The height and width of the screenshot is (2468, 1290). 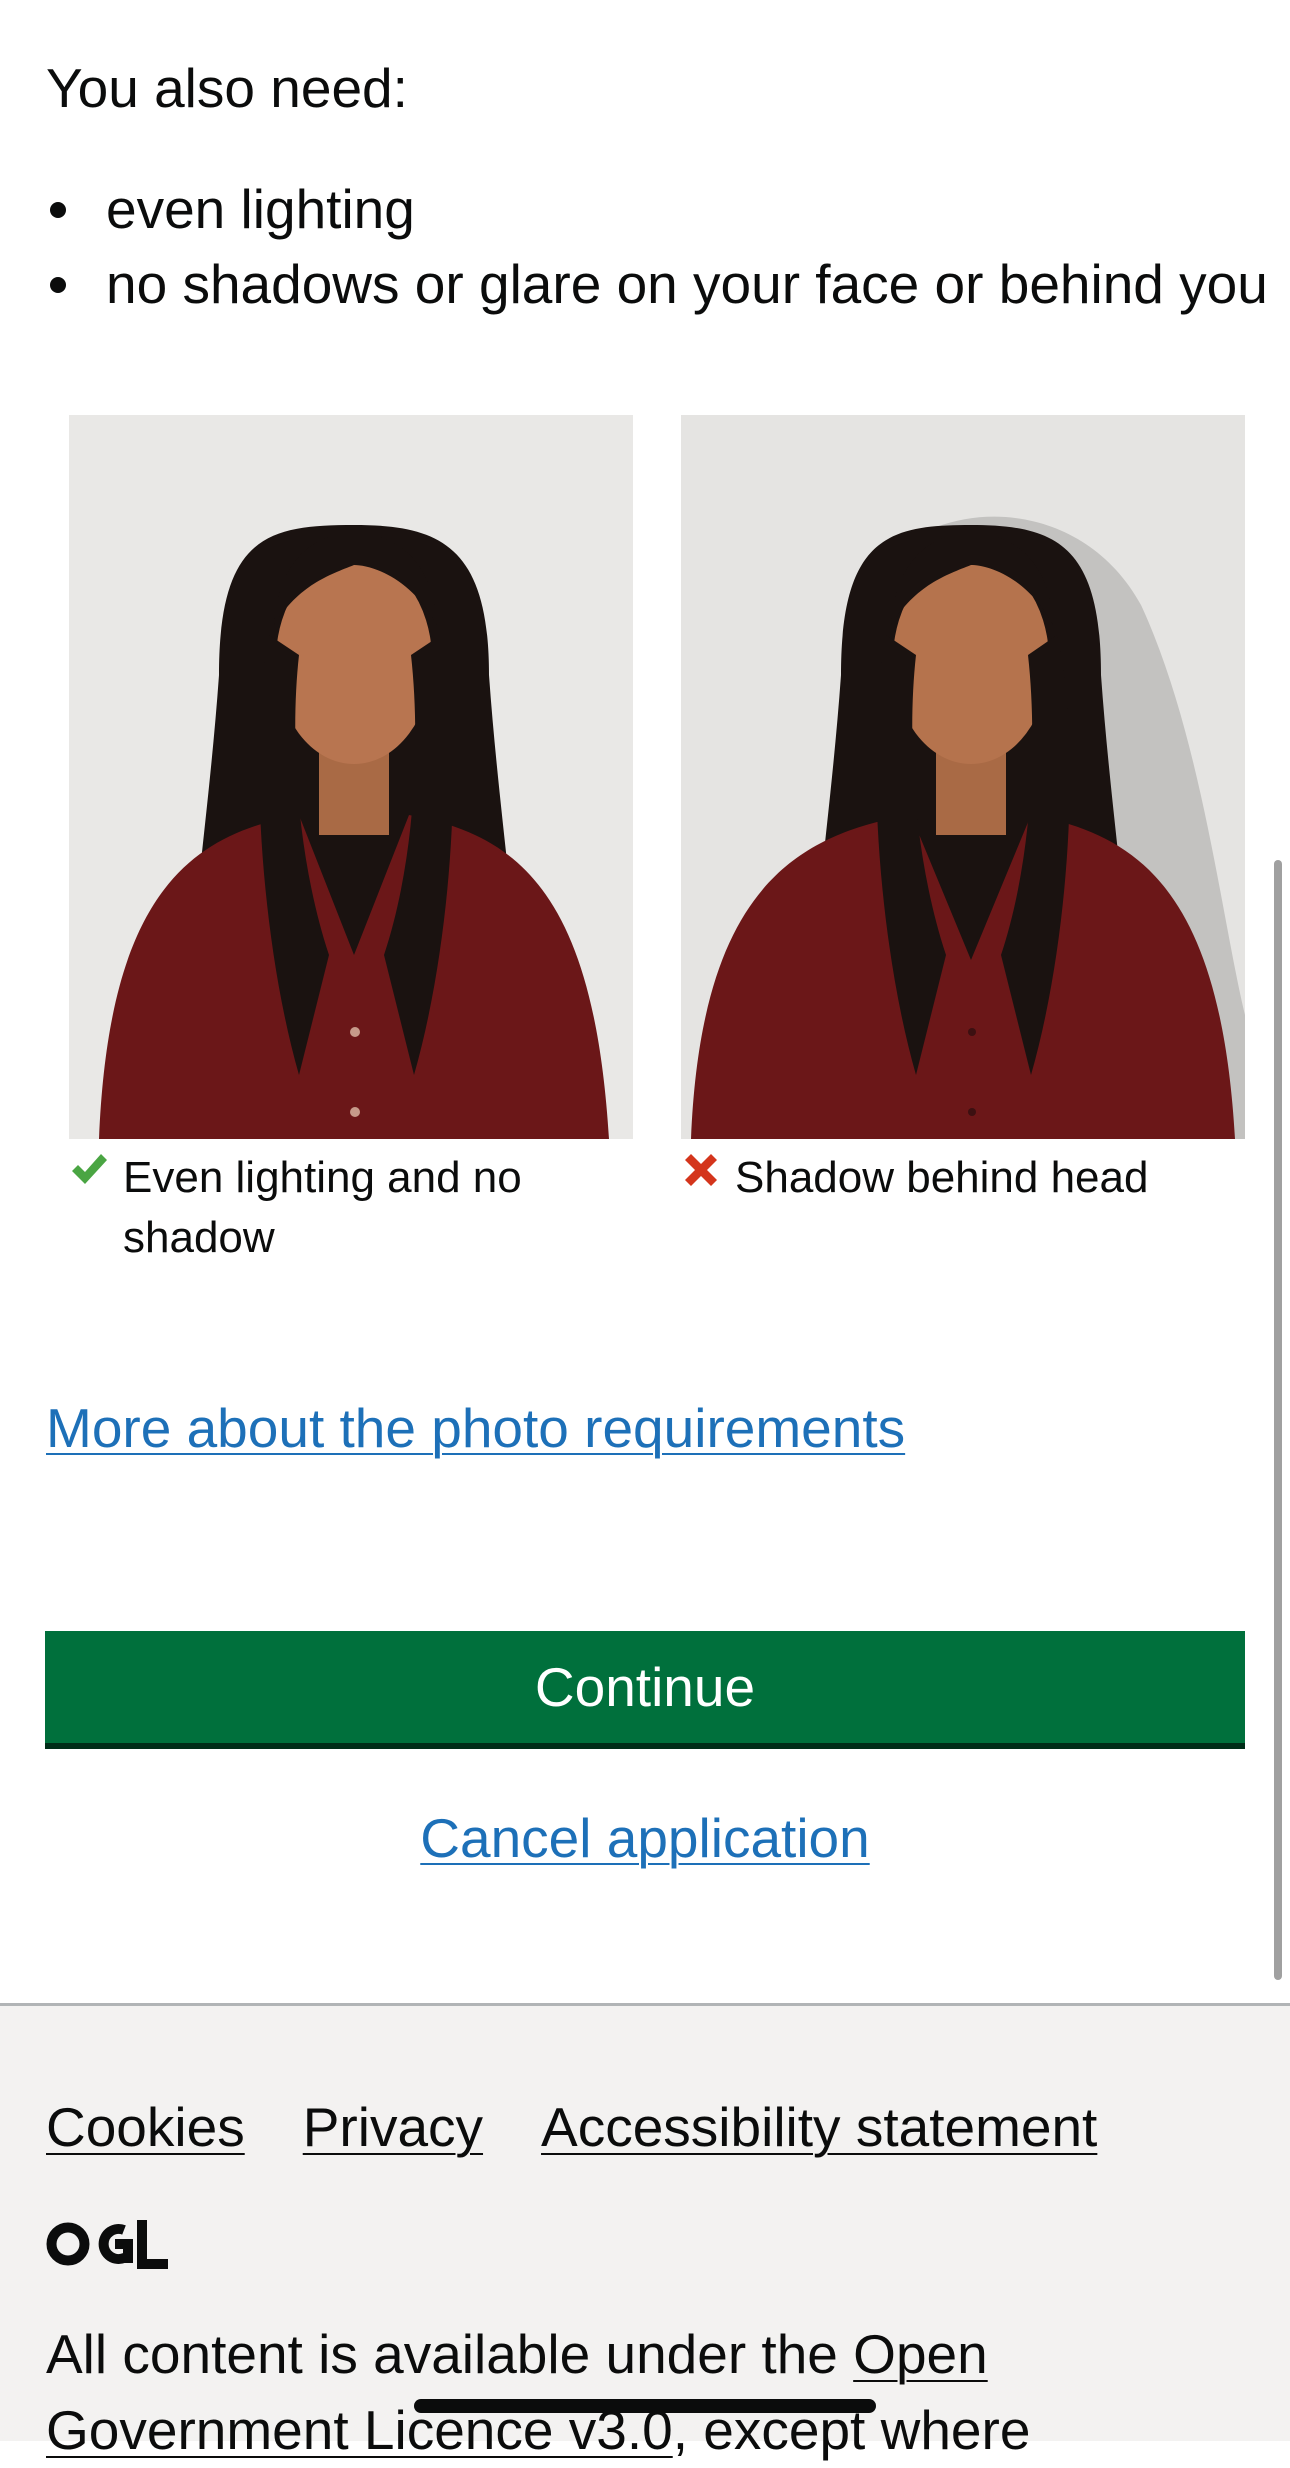 I want to click on privacy-link: Privacy, so click(x=393, y=2127).